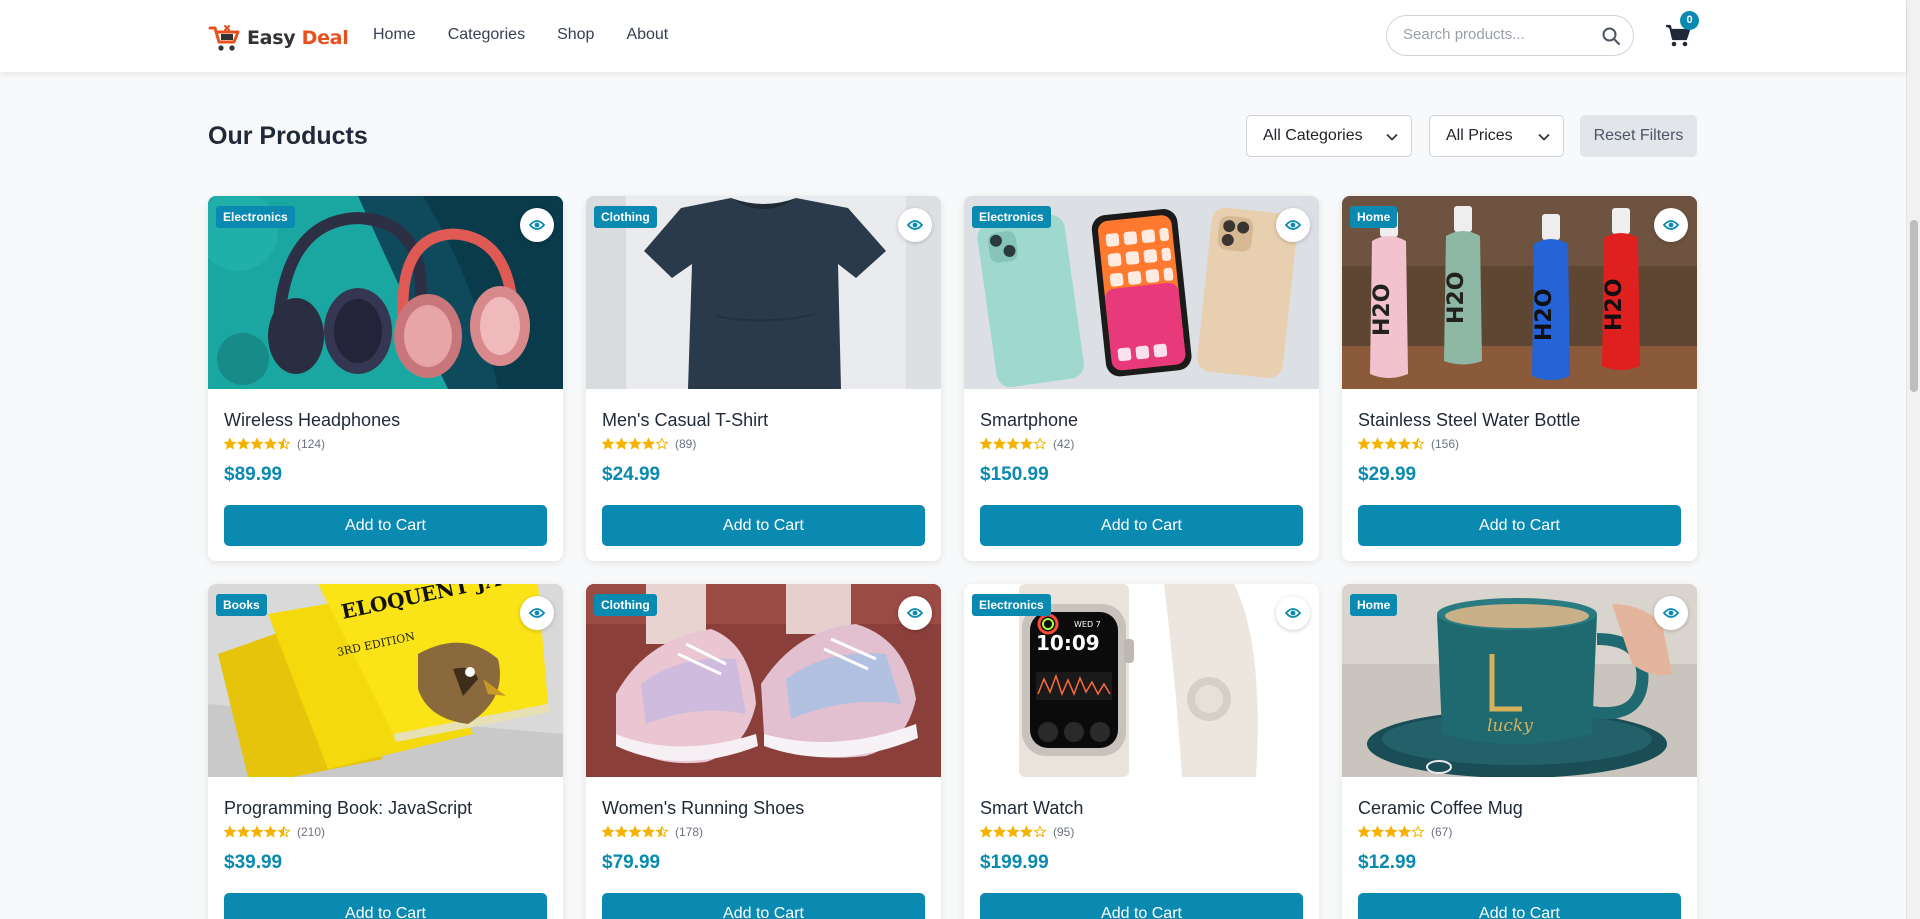  Describe the element at coordinates (536, 35) in the screenshot. I see `main-nav: Home Categories Shop About` at that location.